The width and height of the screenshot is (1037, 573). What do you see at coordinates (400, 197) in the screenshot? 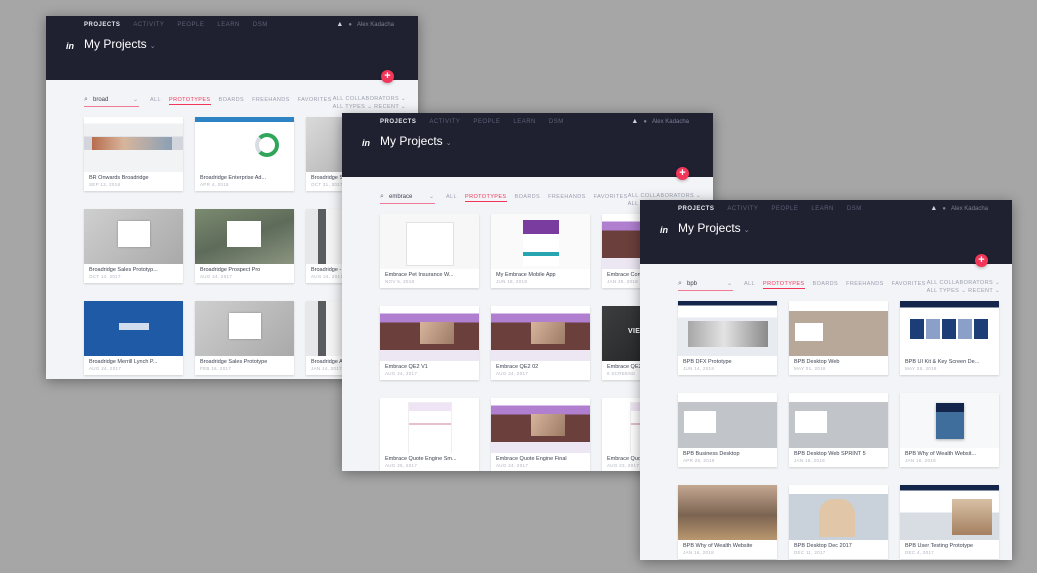
I see `search-value: embrace` at bounding box center [400, 197].